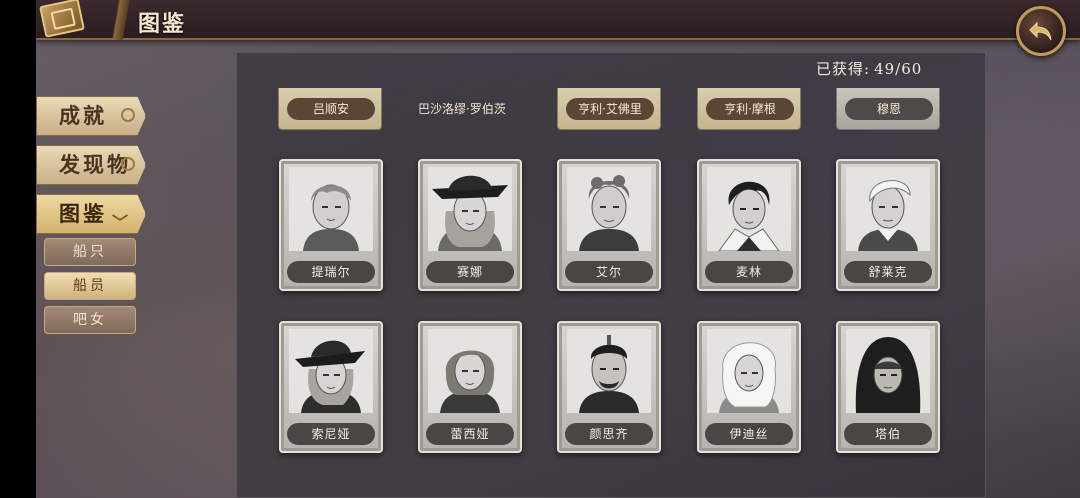 The width and height of the screenshot is (1080, 498). I want to click on crew-card: 塔伯, so click(888, 387).